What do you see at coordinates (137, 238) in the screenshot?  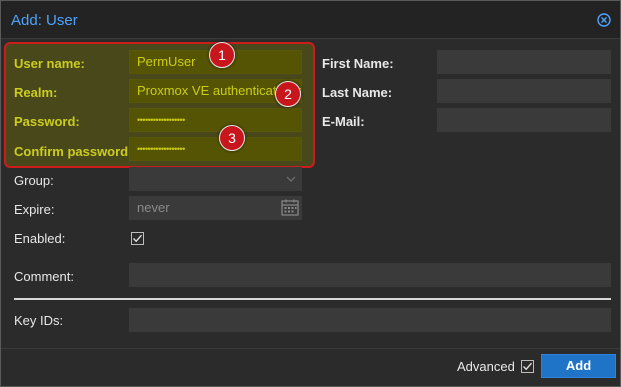 I see `enabled-checkbox` at bounding box center [137, 238].